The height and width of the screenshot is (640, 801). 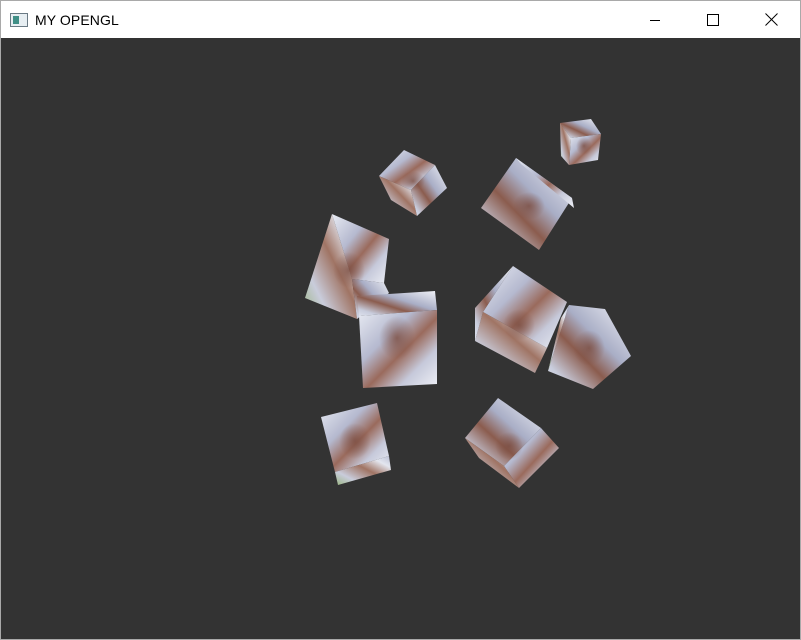 I want to click on maximize-icon, so click(x=713, y=19).